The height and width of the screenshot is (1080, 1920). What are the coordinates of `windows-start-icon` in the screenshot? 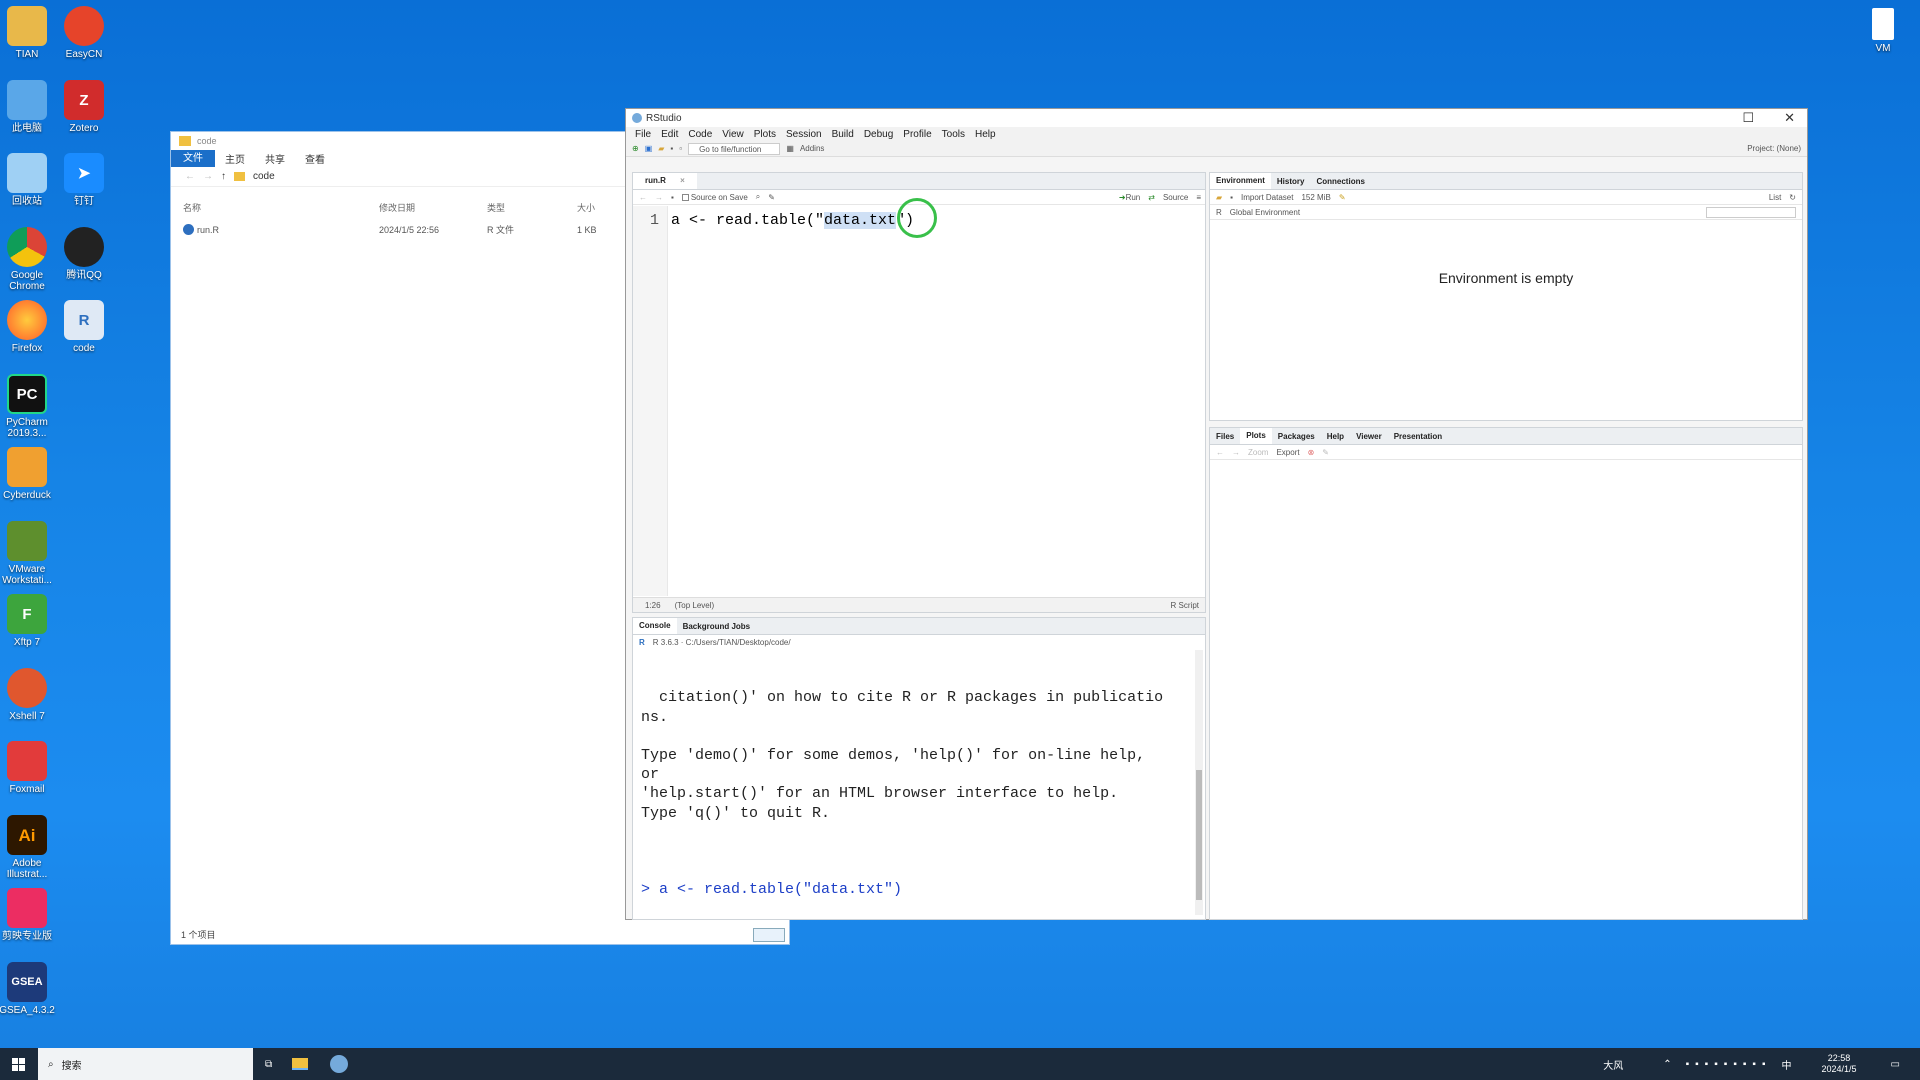 It's located at (18, 1064).